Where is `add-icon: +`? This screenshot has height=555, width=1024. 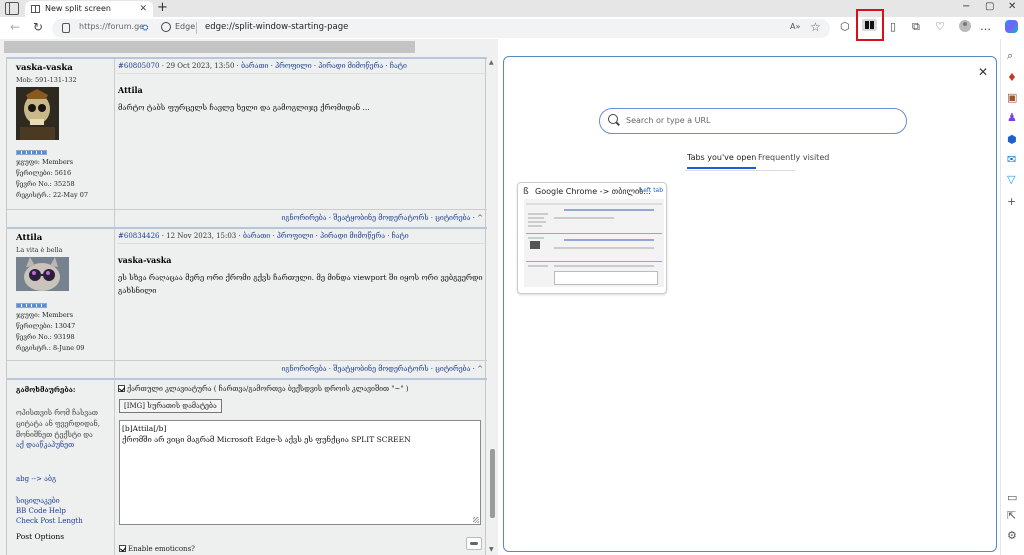 add-icon: + is located at coordinates (1011, 201).